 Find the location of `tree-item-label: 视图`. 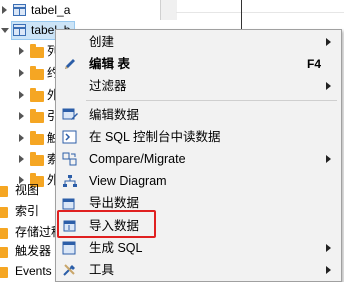

tree-item-label: 视图 is located at coordinates (27, 190).